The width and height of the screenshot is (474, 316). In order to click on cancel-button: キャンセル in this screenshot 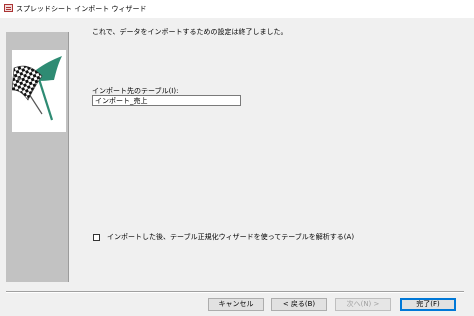, I will do `click(236, 304)`.